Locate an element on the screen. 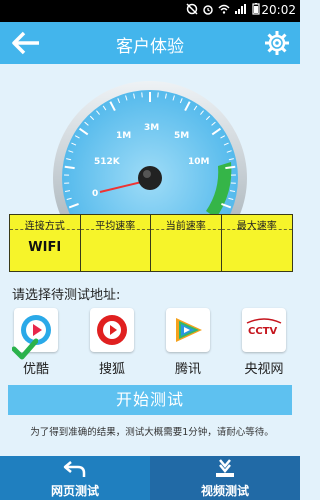  status-time: 20:02 is located at coordinates (278, 10).